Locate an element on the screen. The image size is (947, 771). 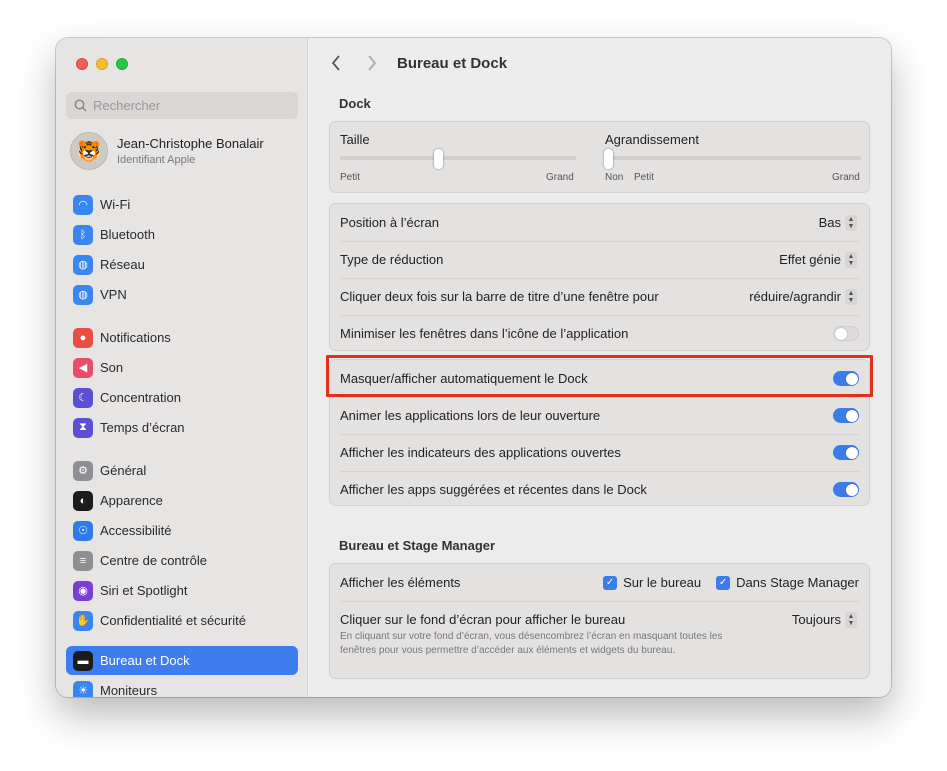
sidebar-item-sun: ☀ Moniteurs is located at coordinates (182, 686).